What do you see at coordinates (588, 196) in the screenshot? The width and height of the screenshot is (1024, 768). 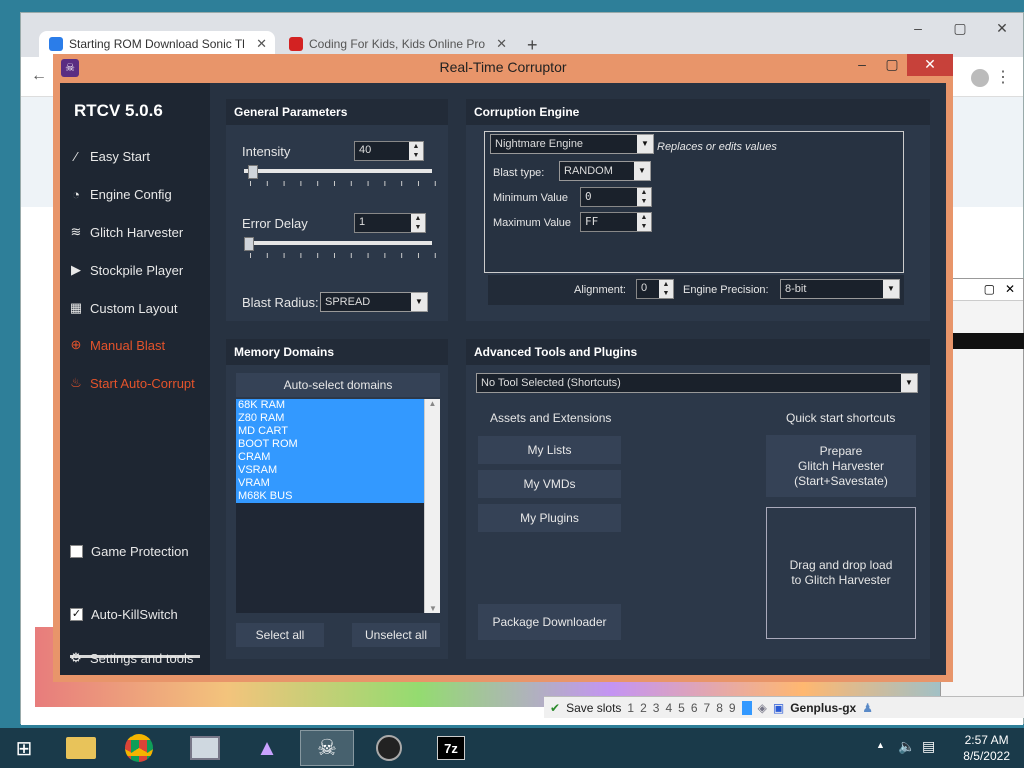 I see `minimum-value: 0` at bounding box center [588, 196].